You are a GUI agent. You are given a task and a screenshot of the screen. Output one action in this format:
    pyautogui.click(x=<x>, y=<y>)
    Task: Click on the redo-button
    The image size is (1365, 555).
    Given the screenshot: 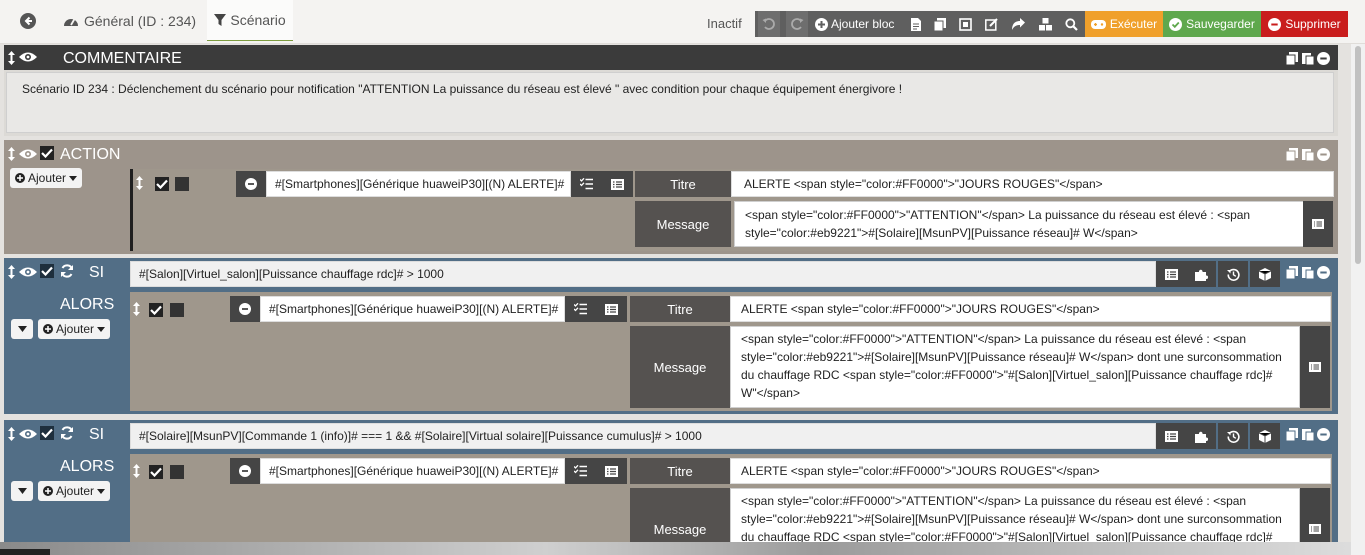 What is the action you would take?
    pyautogui.click(x=797, y=24)
    